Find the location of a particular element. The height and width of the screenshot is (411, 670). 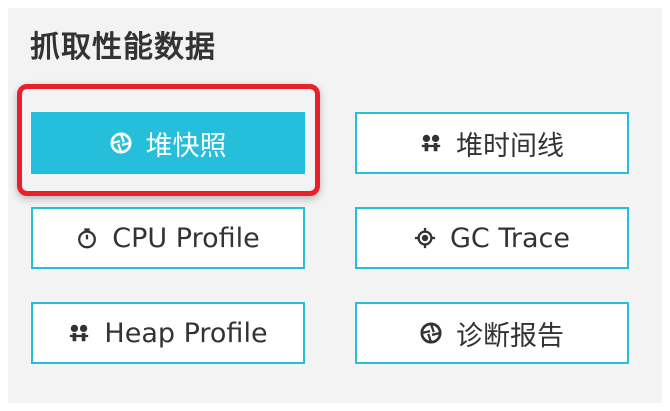

diagnostic-report-label: 诊断报告 is located at coordinates (510, 336).